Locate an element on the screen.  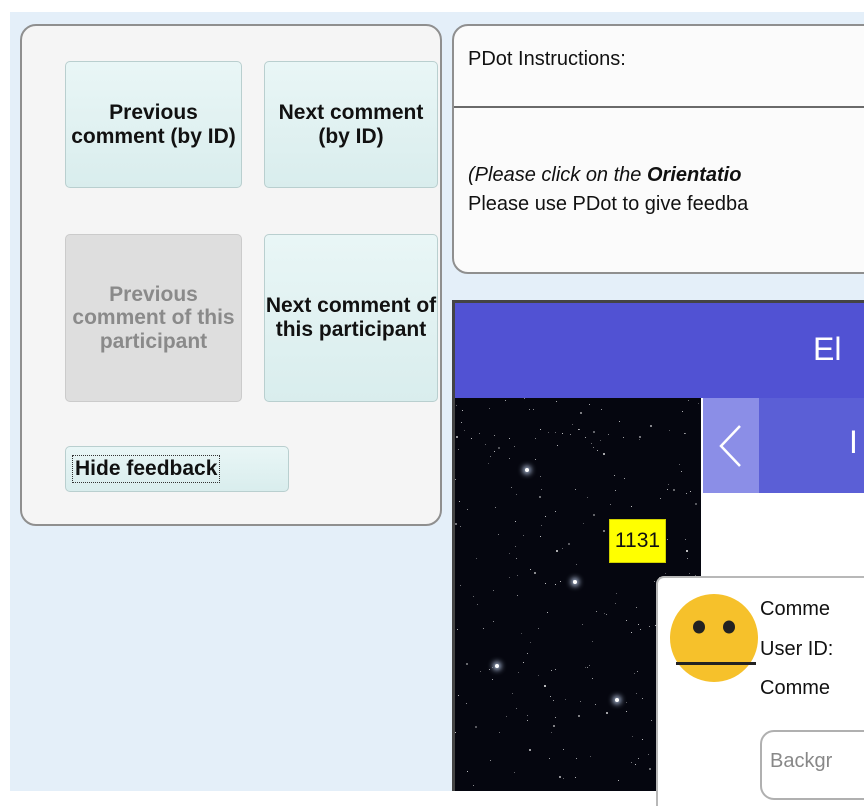
app-subheader: I is located at coordinates (783, 445).